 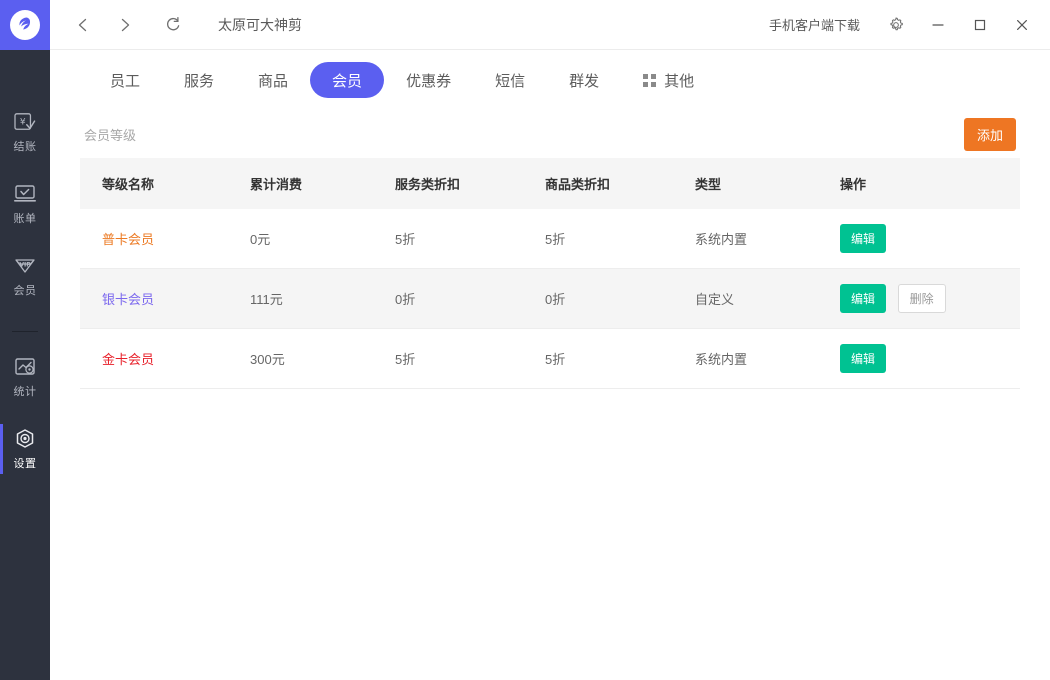 I want to click on tab-staff: 员工, so click(x=125, y=80).